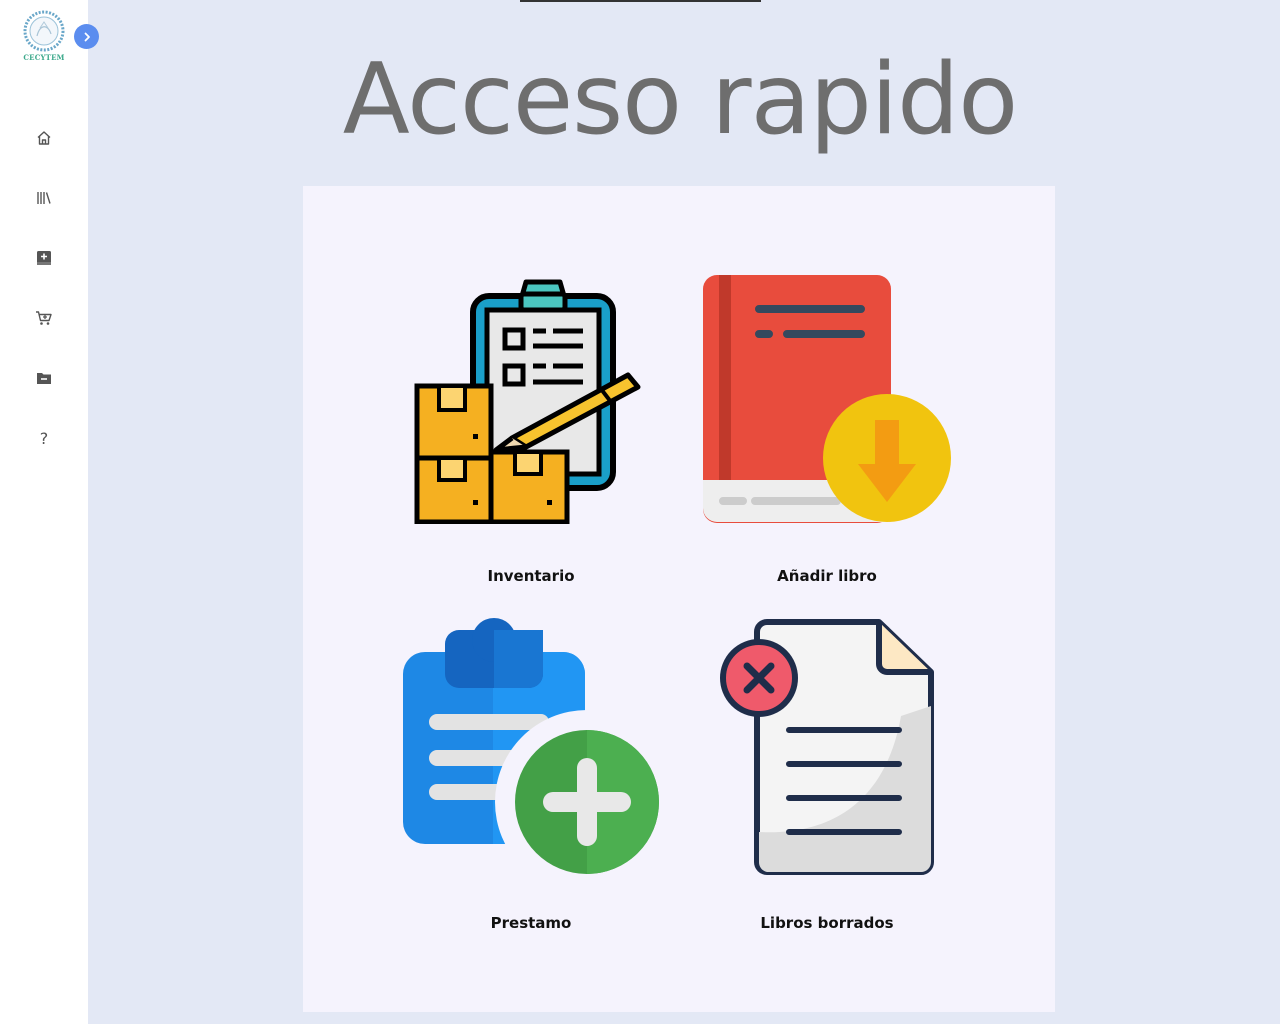  I want to click on top-divider, so click(640, 1).